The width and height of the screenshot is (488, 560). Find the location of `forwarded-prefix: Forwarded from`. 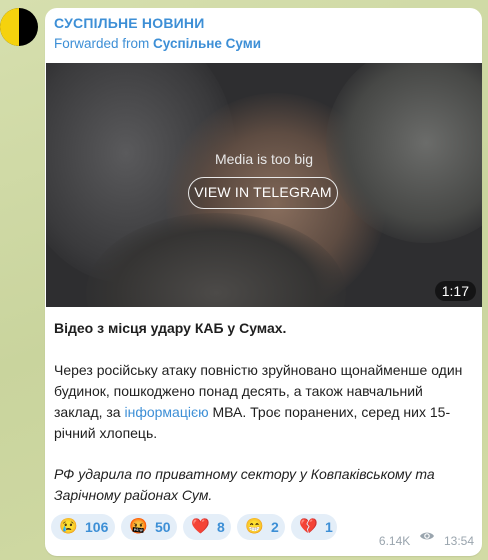

forwarded-prefix: Forwarded from is located at coordinates (102, 43).